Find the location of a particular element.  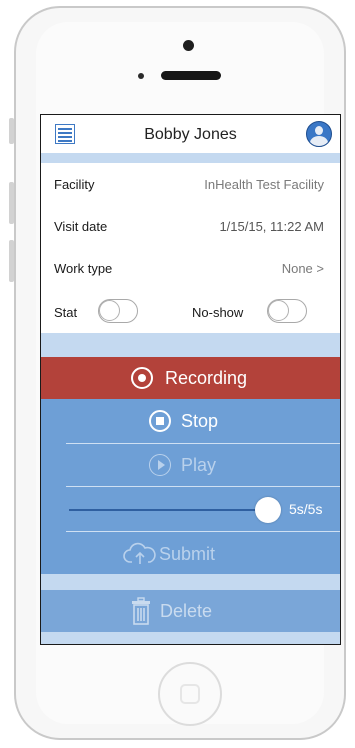

user-avatar-icon is located at coordinates (319, 134).